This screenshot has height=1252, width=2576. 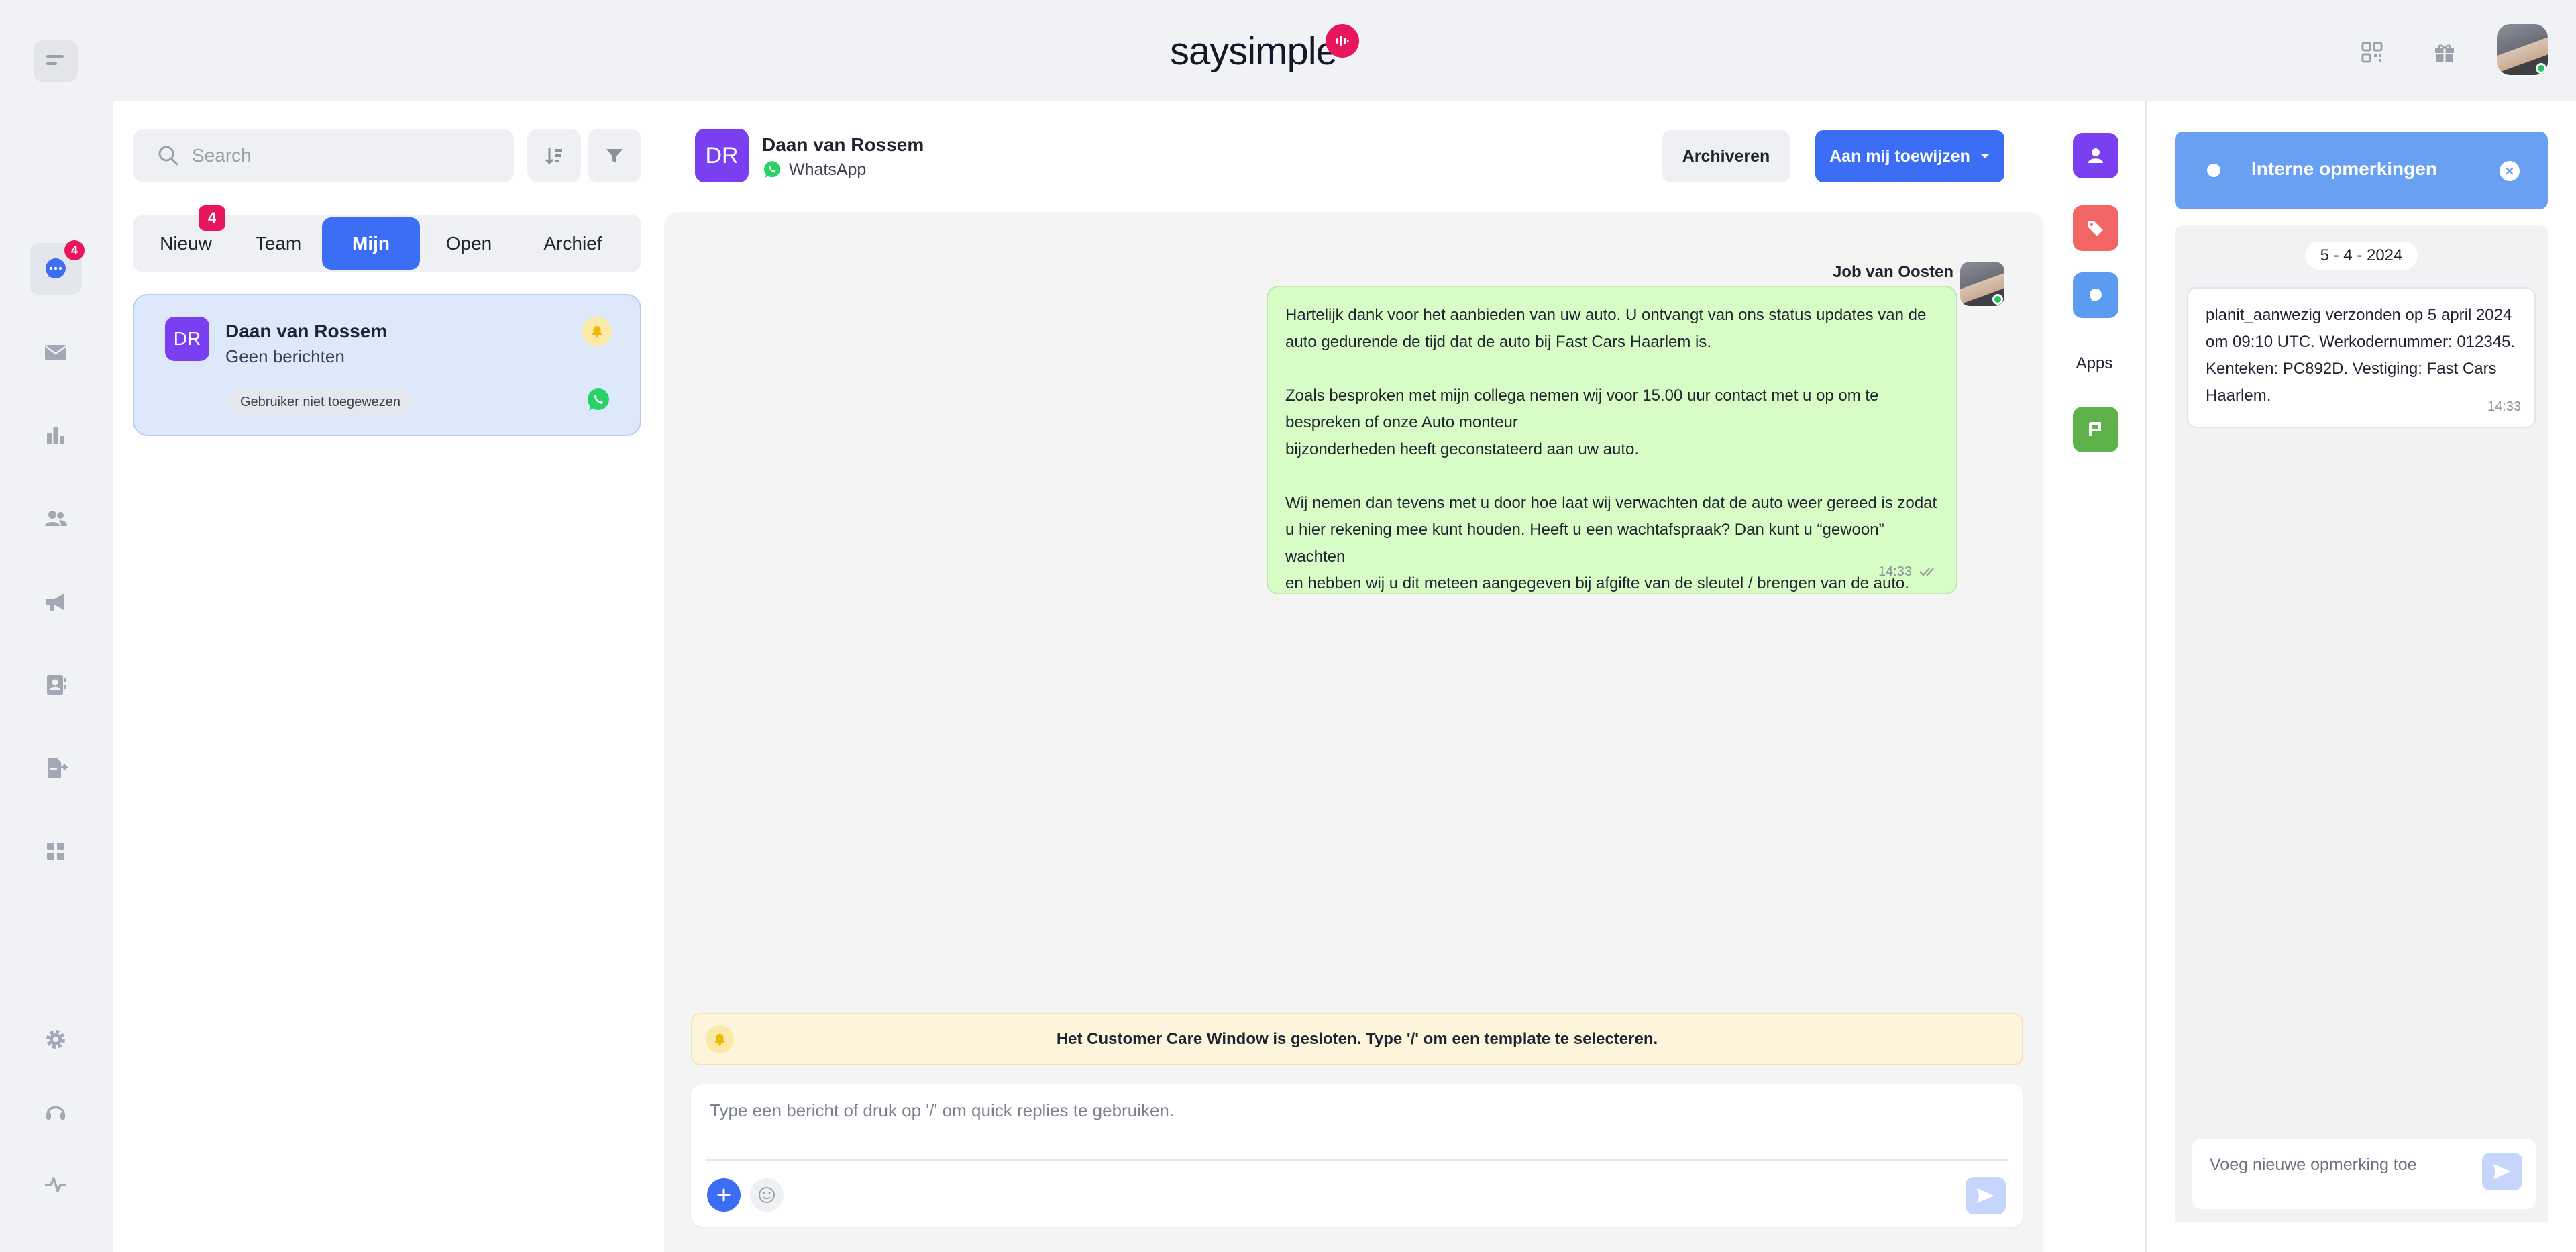 I want to click on rail-item-address-book, so click(x=56, y=685).